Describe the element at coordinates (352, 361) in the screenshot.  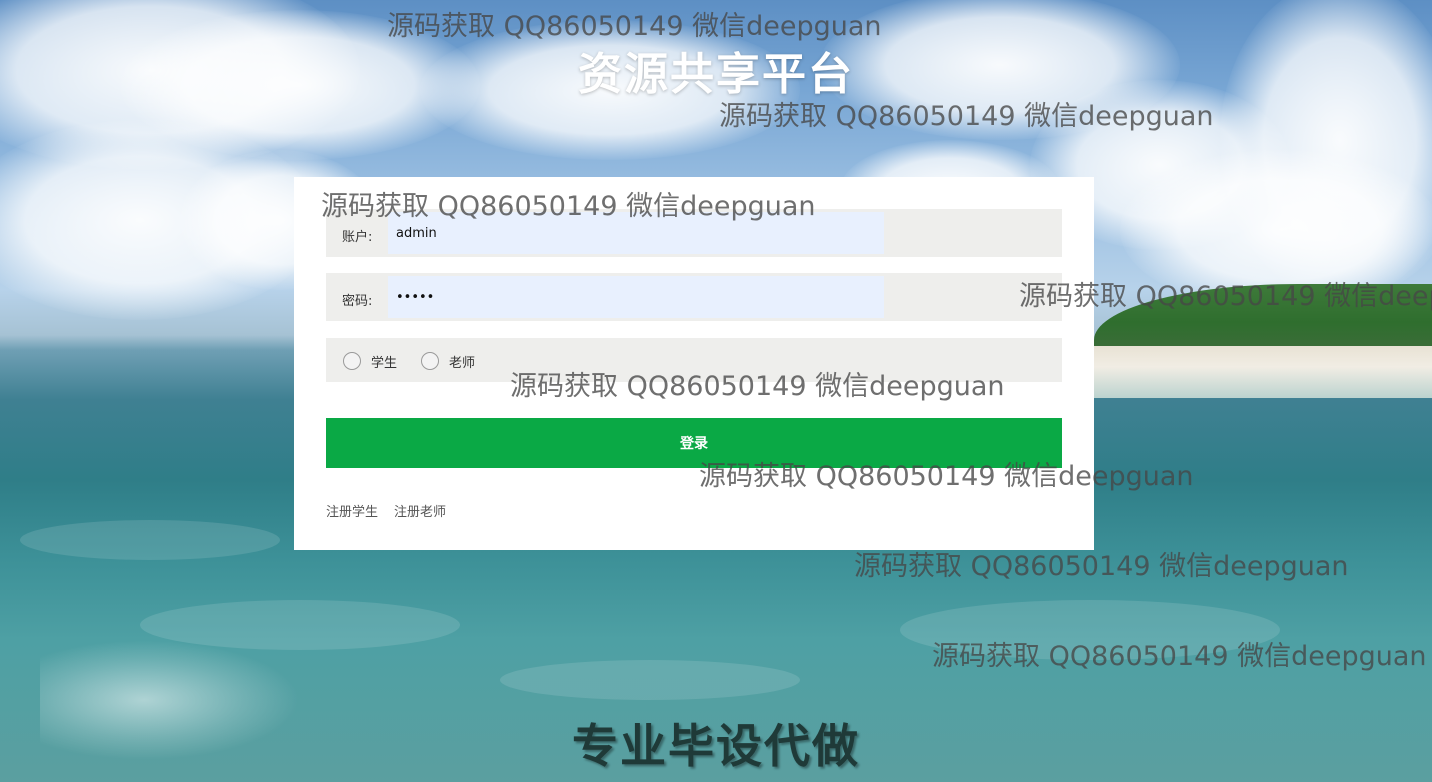
I see `student-radio` at that location.